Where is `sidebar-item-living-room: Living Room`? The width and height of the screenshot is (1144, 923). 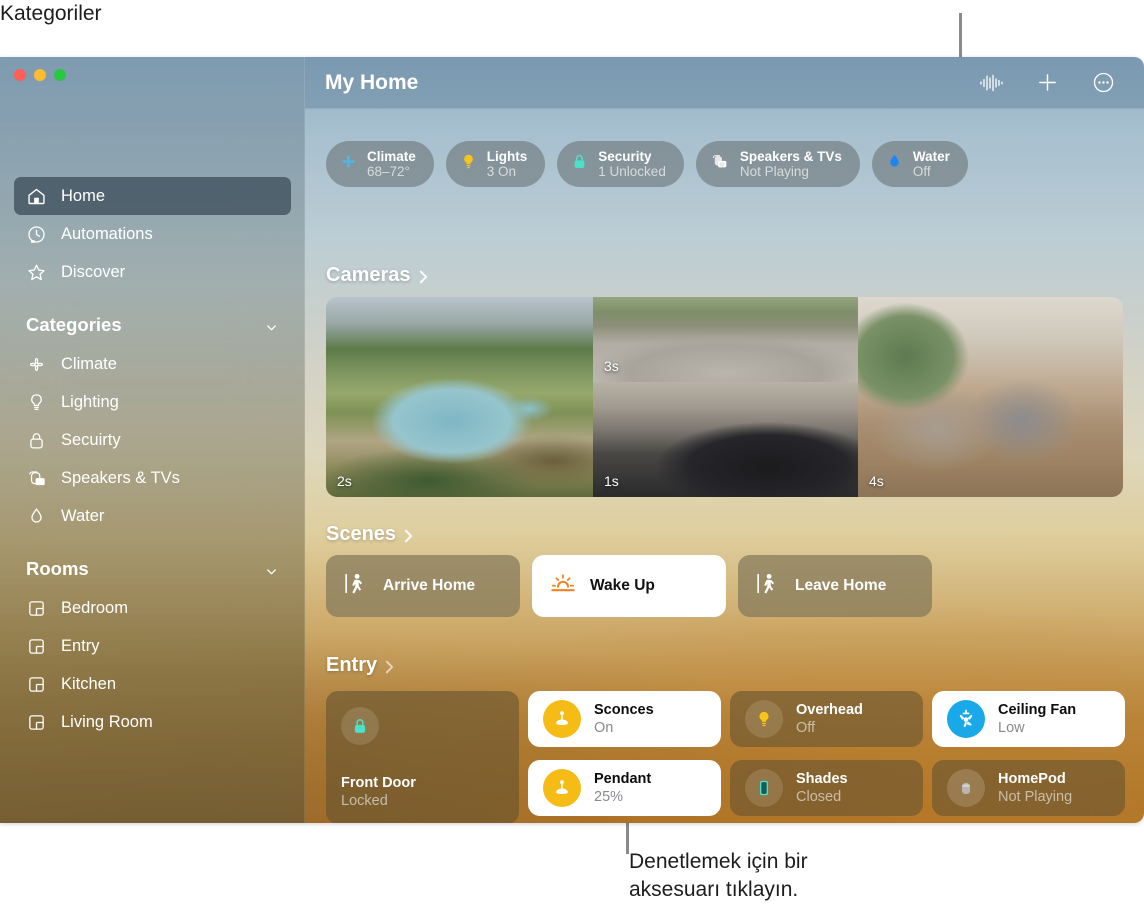
sidebar-item-living-room: Living Room is located at coordinates (152, 722).